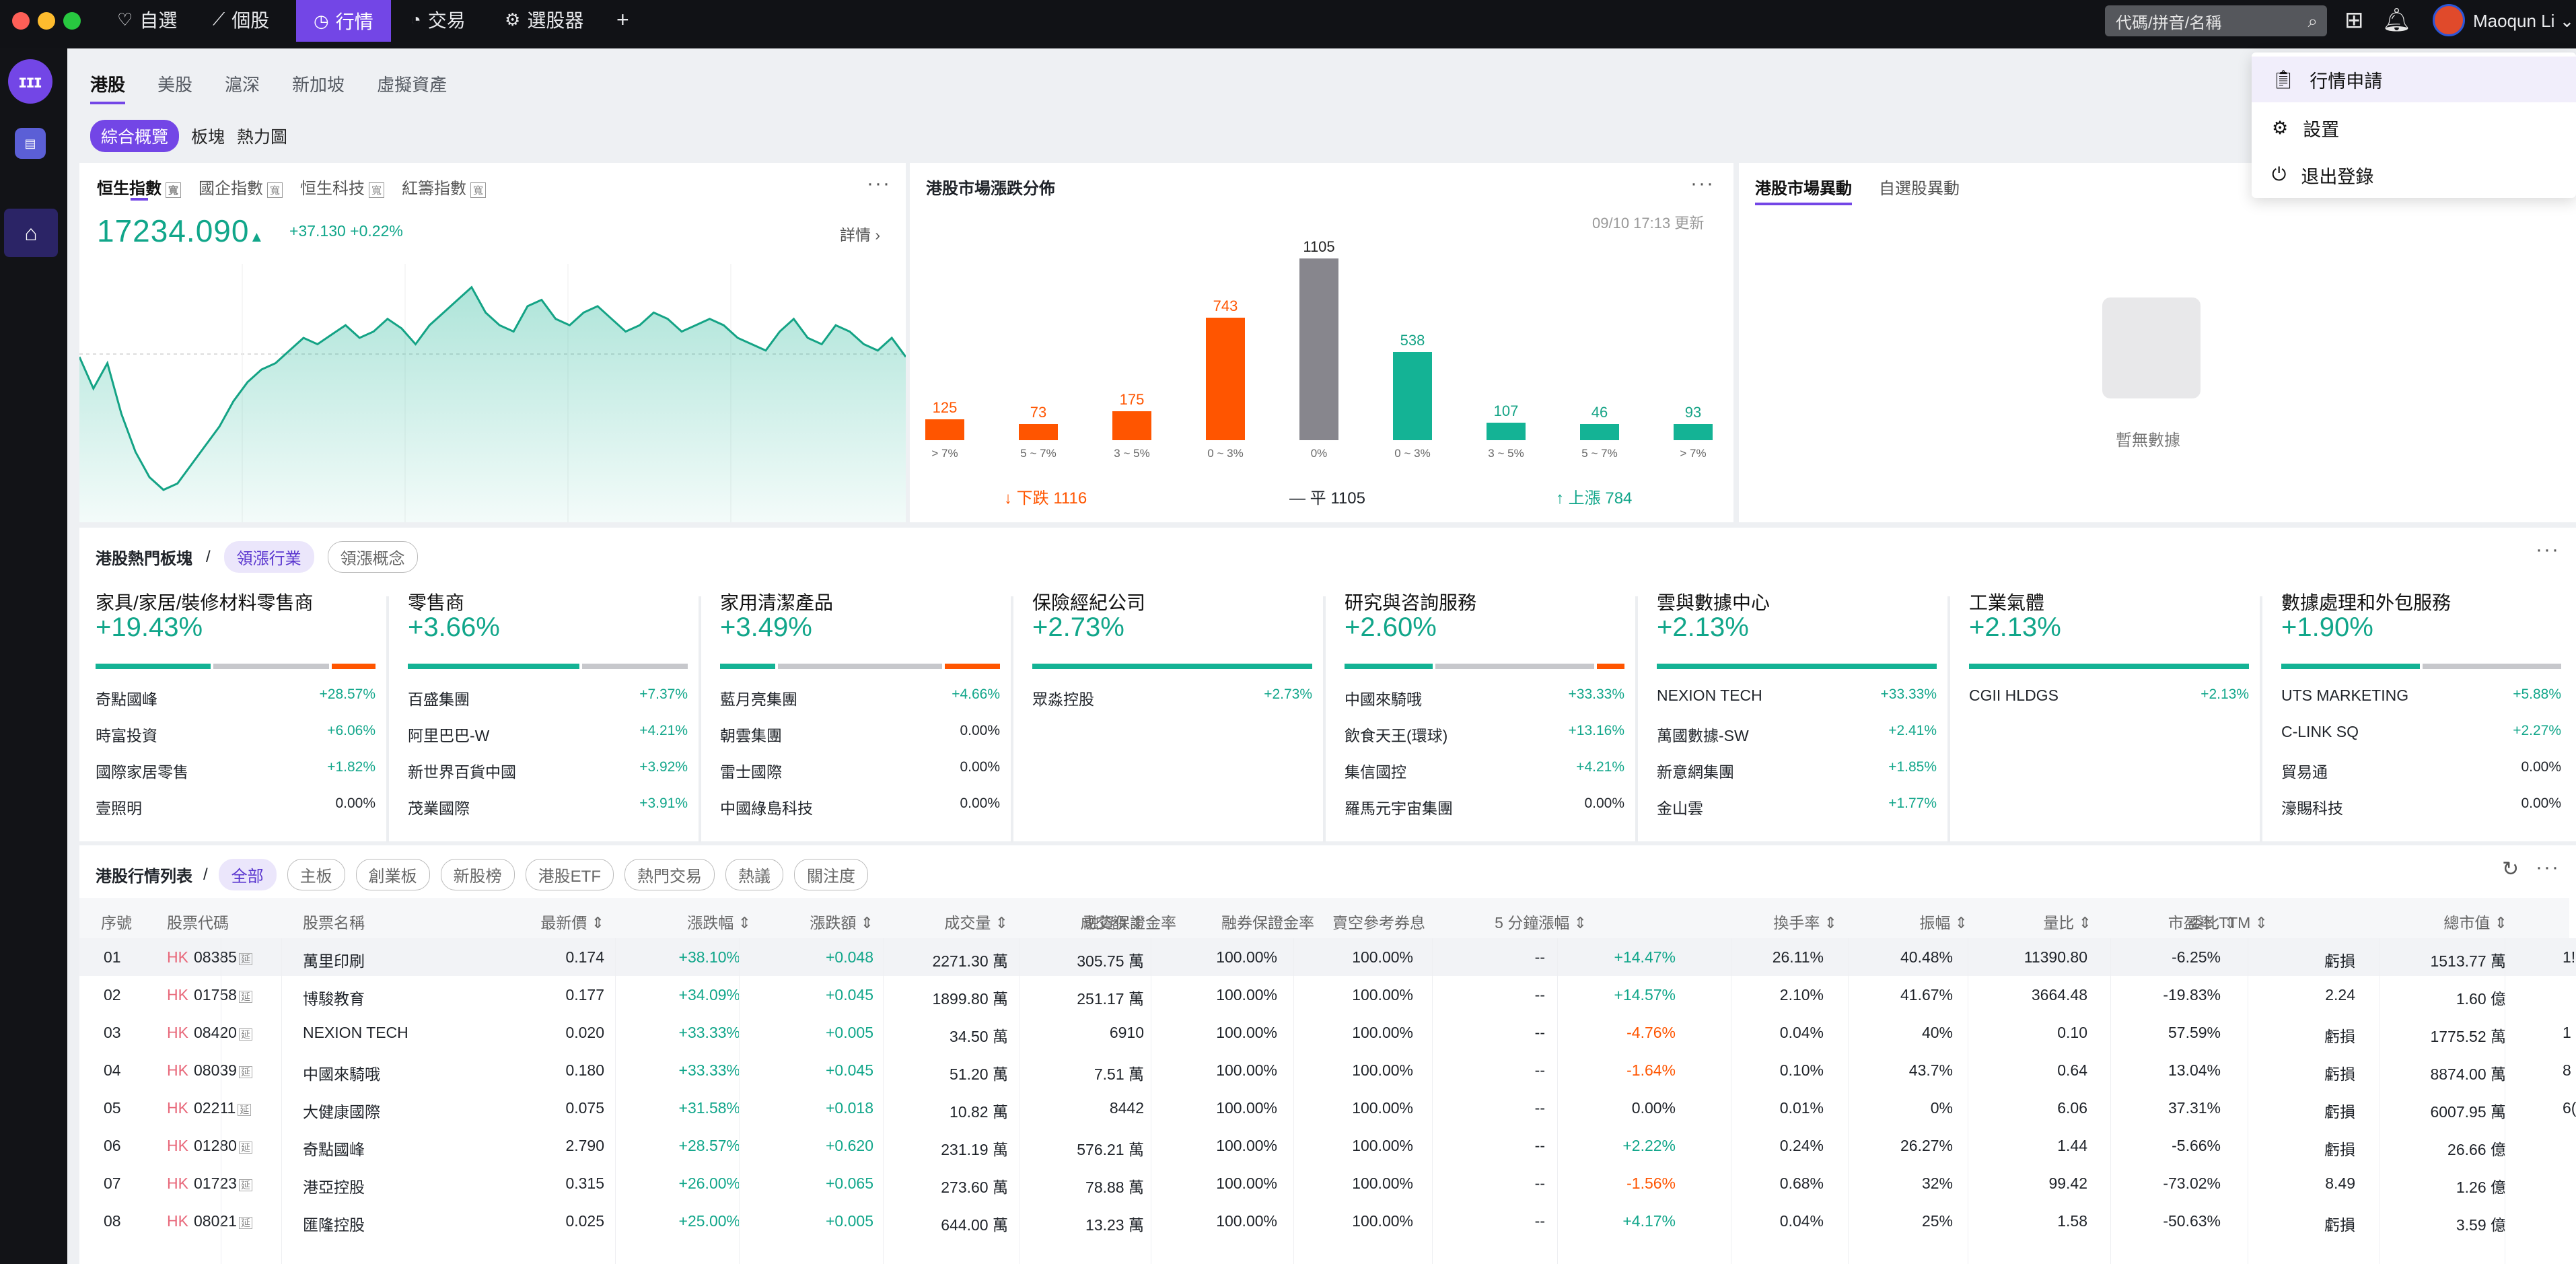 The image size is (2576, 1264). What do you see at coordinates (1129, 921) in the screenshot?
I see `column-header: 融資保證金率` at bounding box center [1129, 921].